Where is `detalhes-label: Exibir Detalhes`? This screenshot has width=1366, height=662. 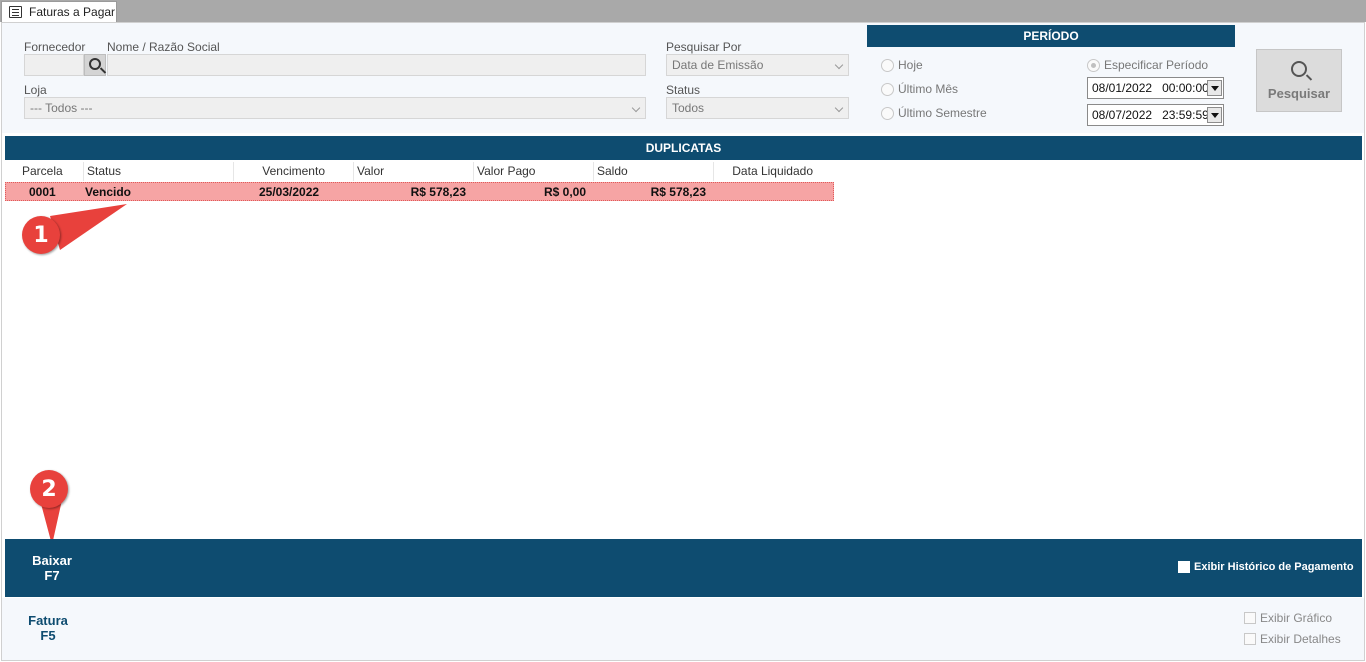 detalhes-label: Exibir Detalhes is located at coordinates (1300, 639).